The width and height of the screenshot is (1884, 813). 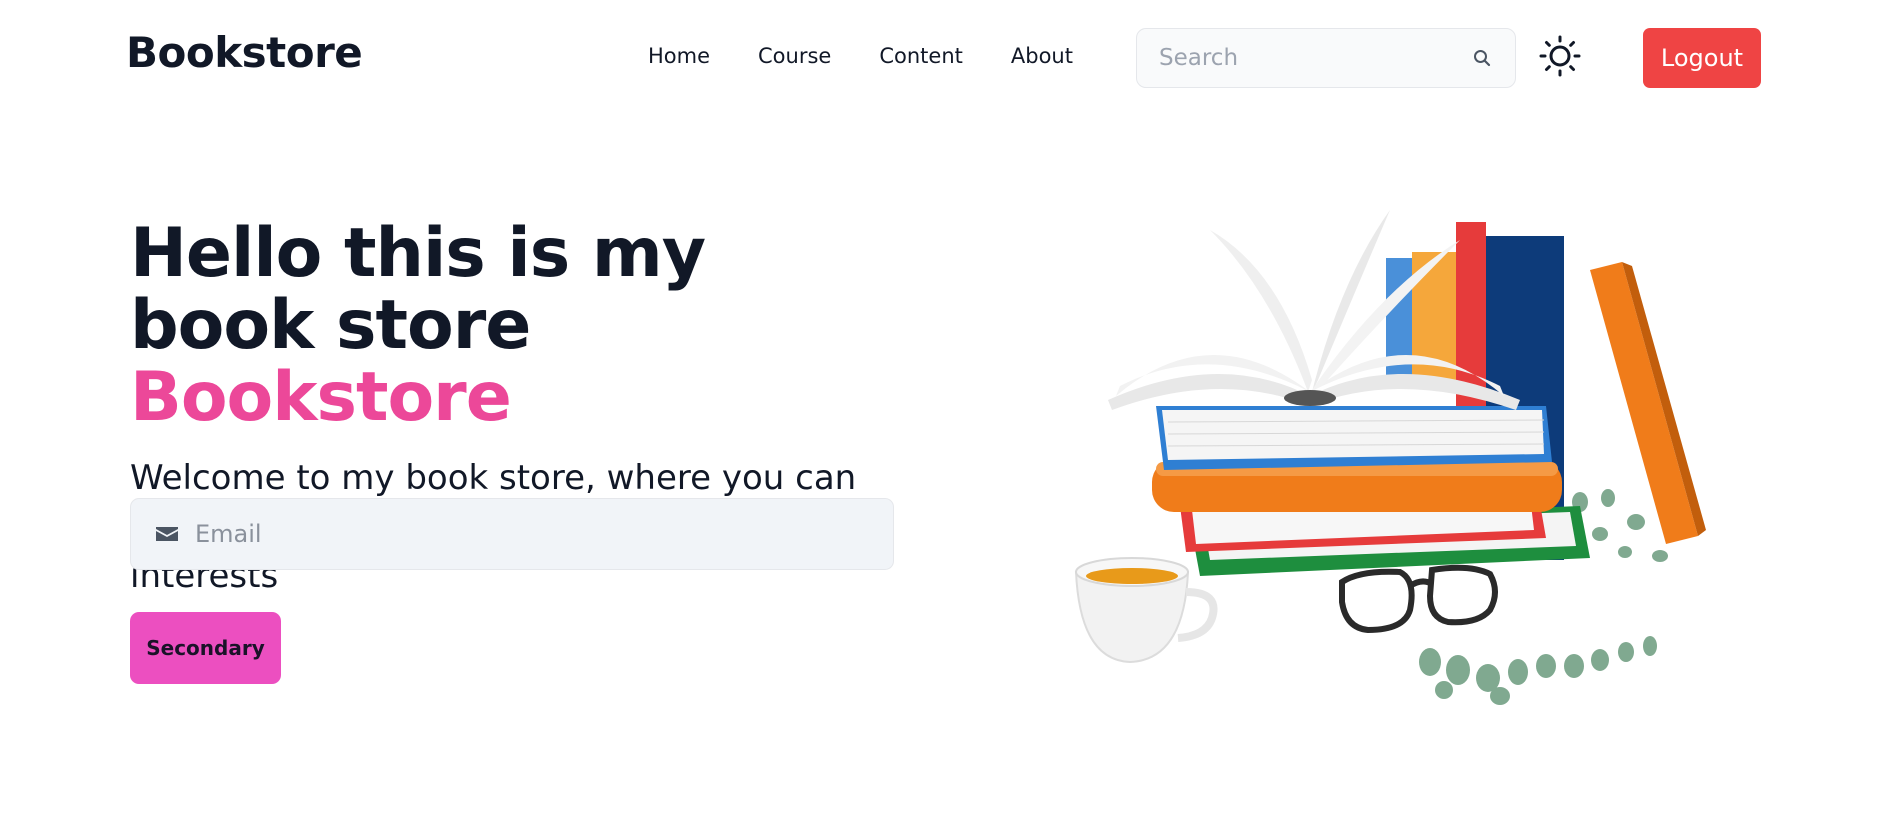 I want to click on brand-logo: Bookstore, so click(x=244, y=52).